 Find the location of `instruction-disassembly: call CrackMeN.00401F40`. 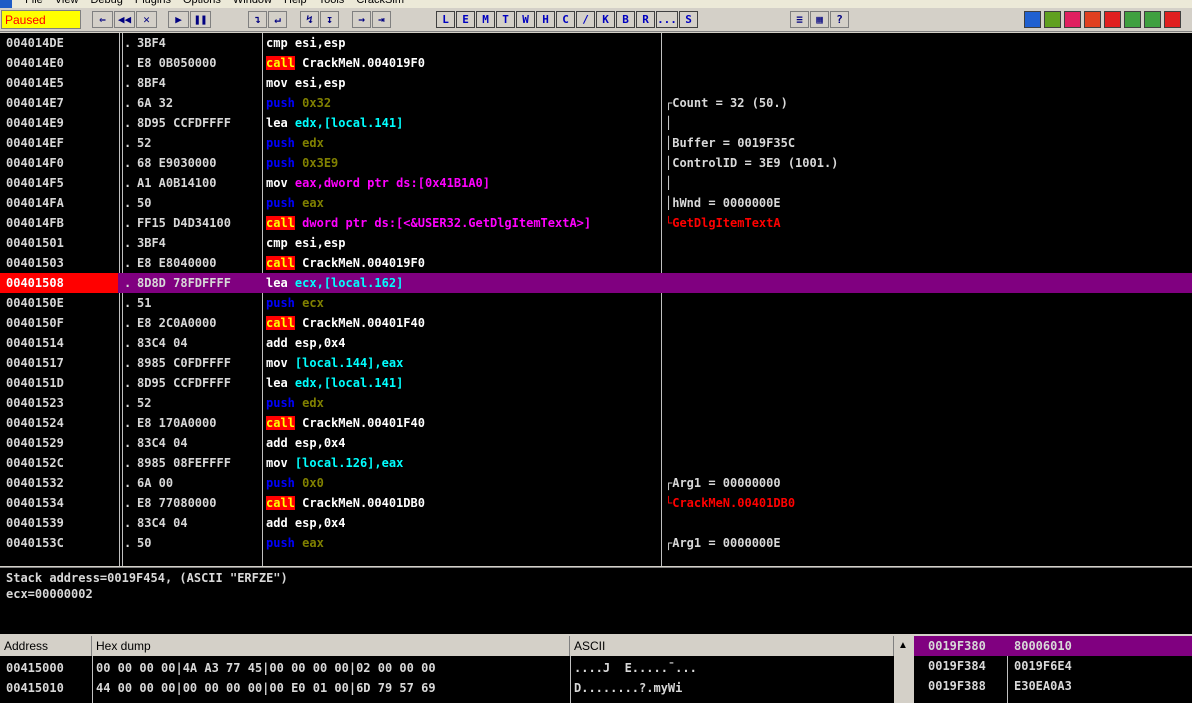

instruction-disassembly: call CrackMeN.00401F40 is located at coordinates (463, 323).